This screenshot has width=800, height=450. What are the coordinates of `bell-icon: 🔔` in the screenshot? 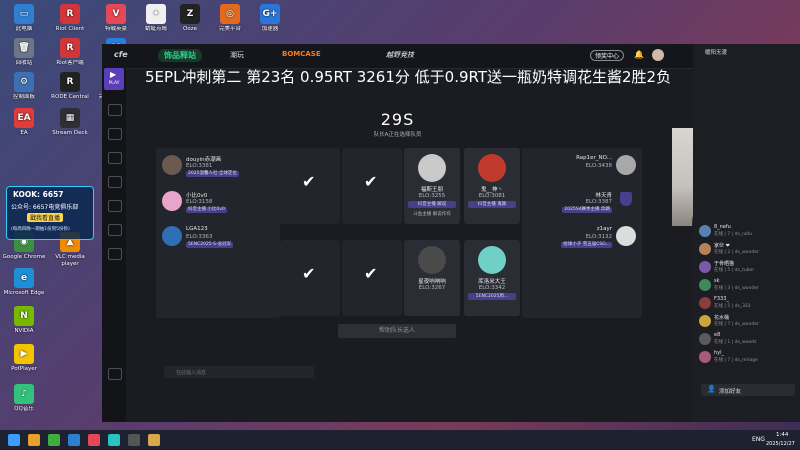 It's located at (639, 54).